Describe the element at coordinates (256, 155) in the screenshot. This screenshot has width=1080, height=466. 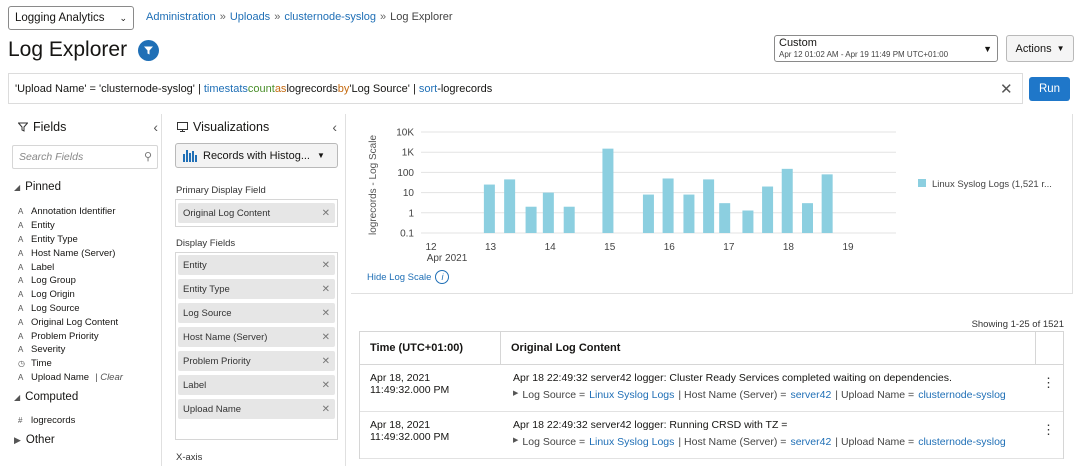
I see `visualization-select: Records with Histog... ▼` at that location.